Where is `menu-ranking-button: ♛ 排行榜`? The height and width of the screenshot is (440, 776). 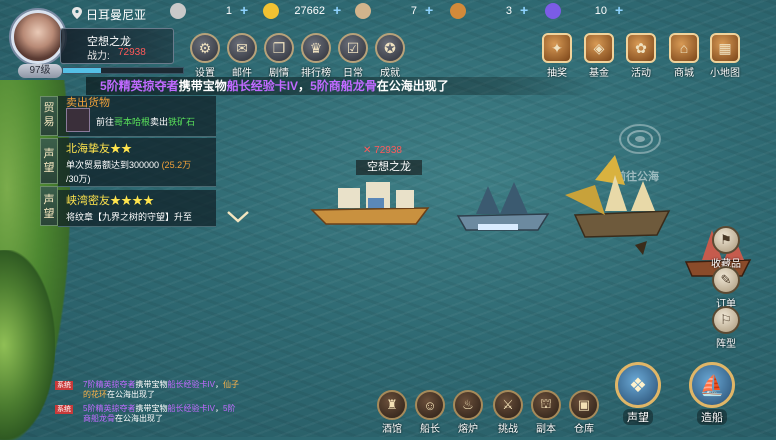 menu-ranking-button: ♛ 排行榜 is located at coordinates (316, 56).